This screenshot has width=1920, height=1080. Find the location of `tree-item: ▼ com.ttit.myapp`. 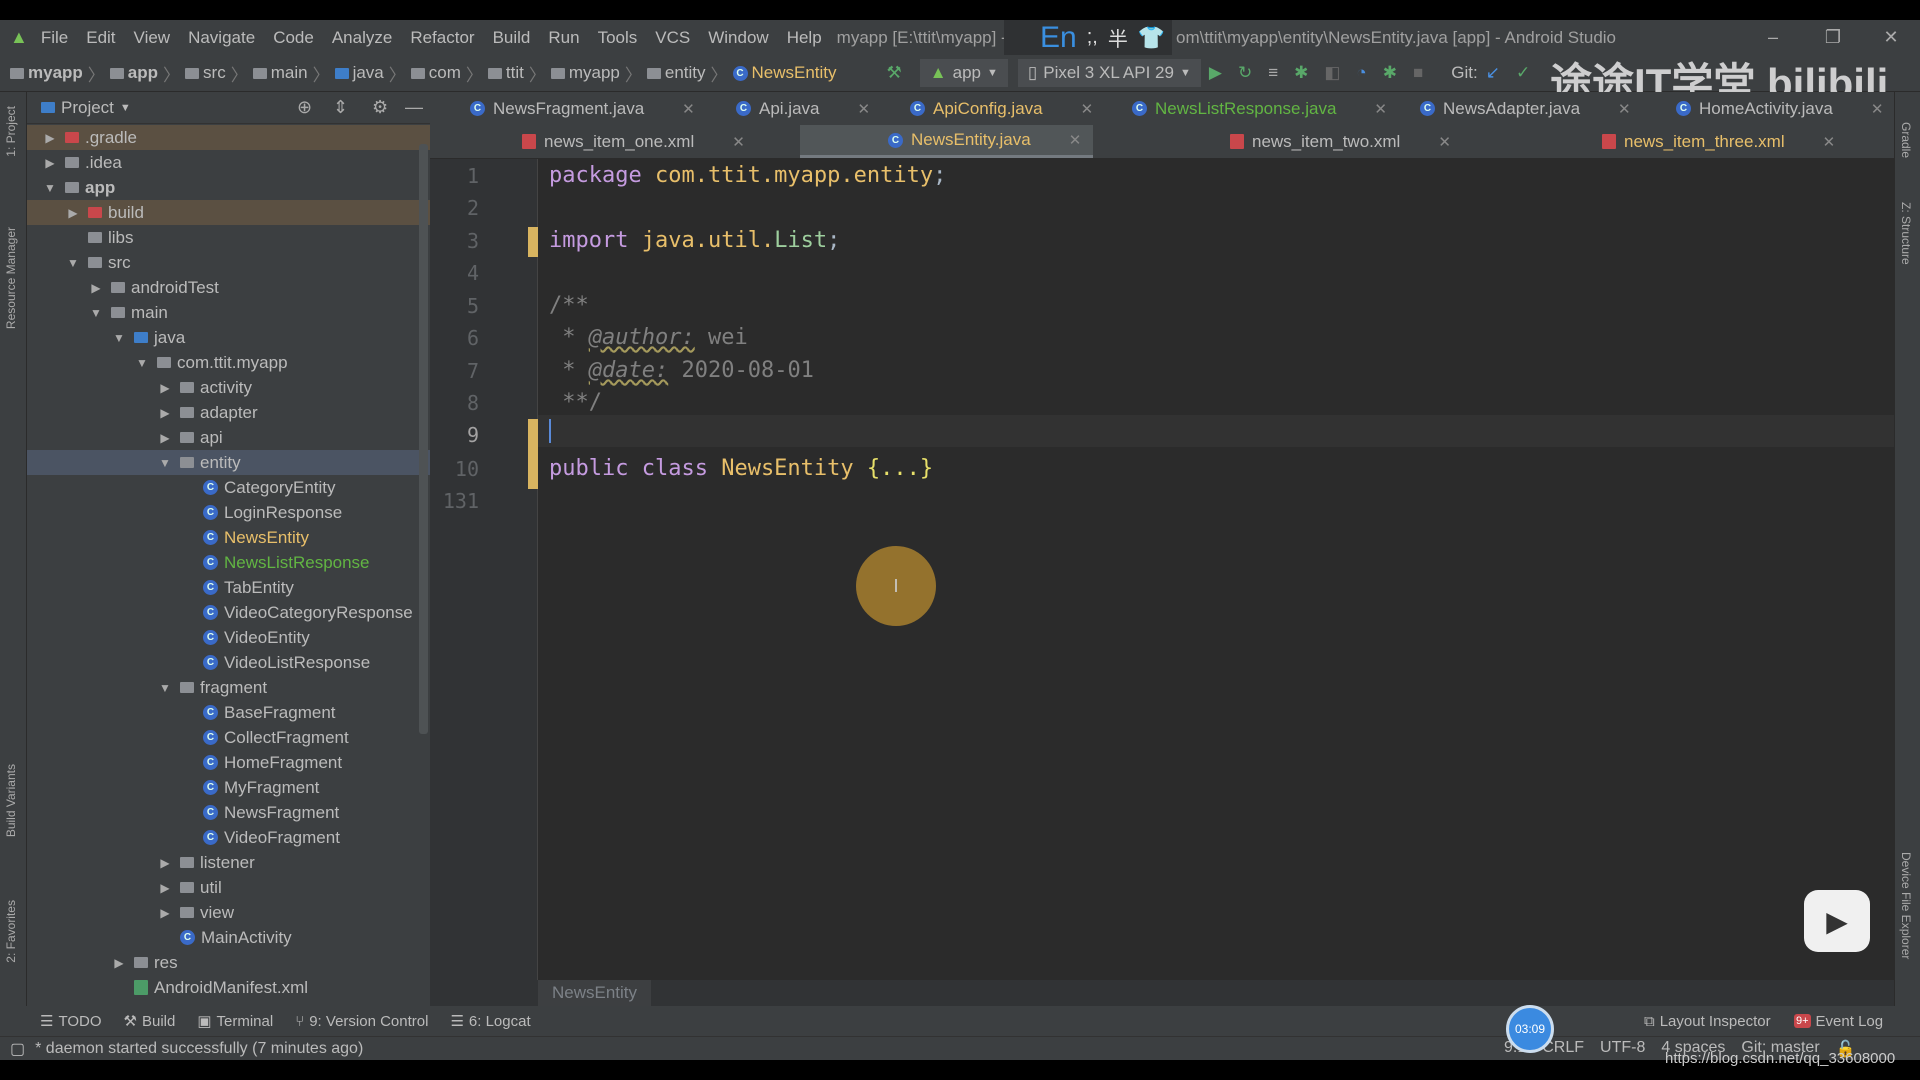

tree-item: ▼ com.ttit.myapp is located at coordinates (228, 362).